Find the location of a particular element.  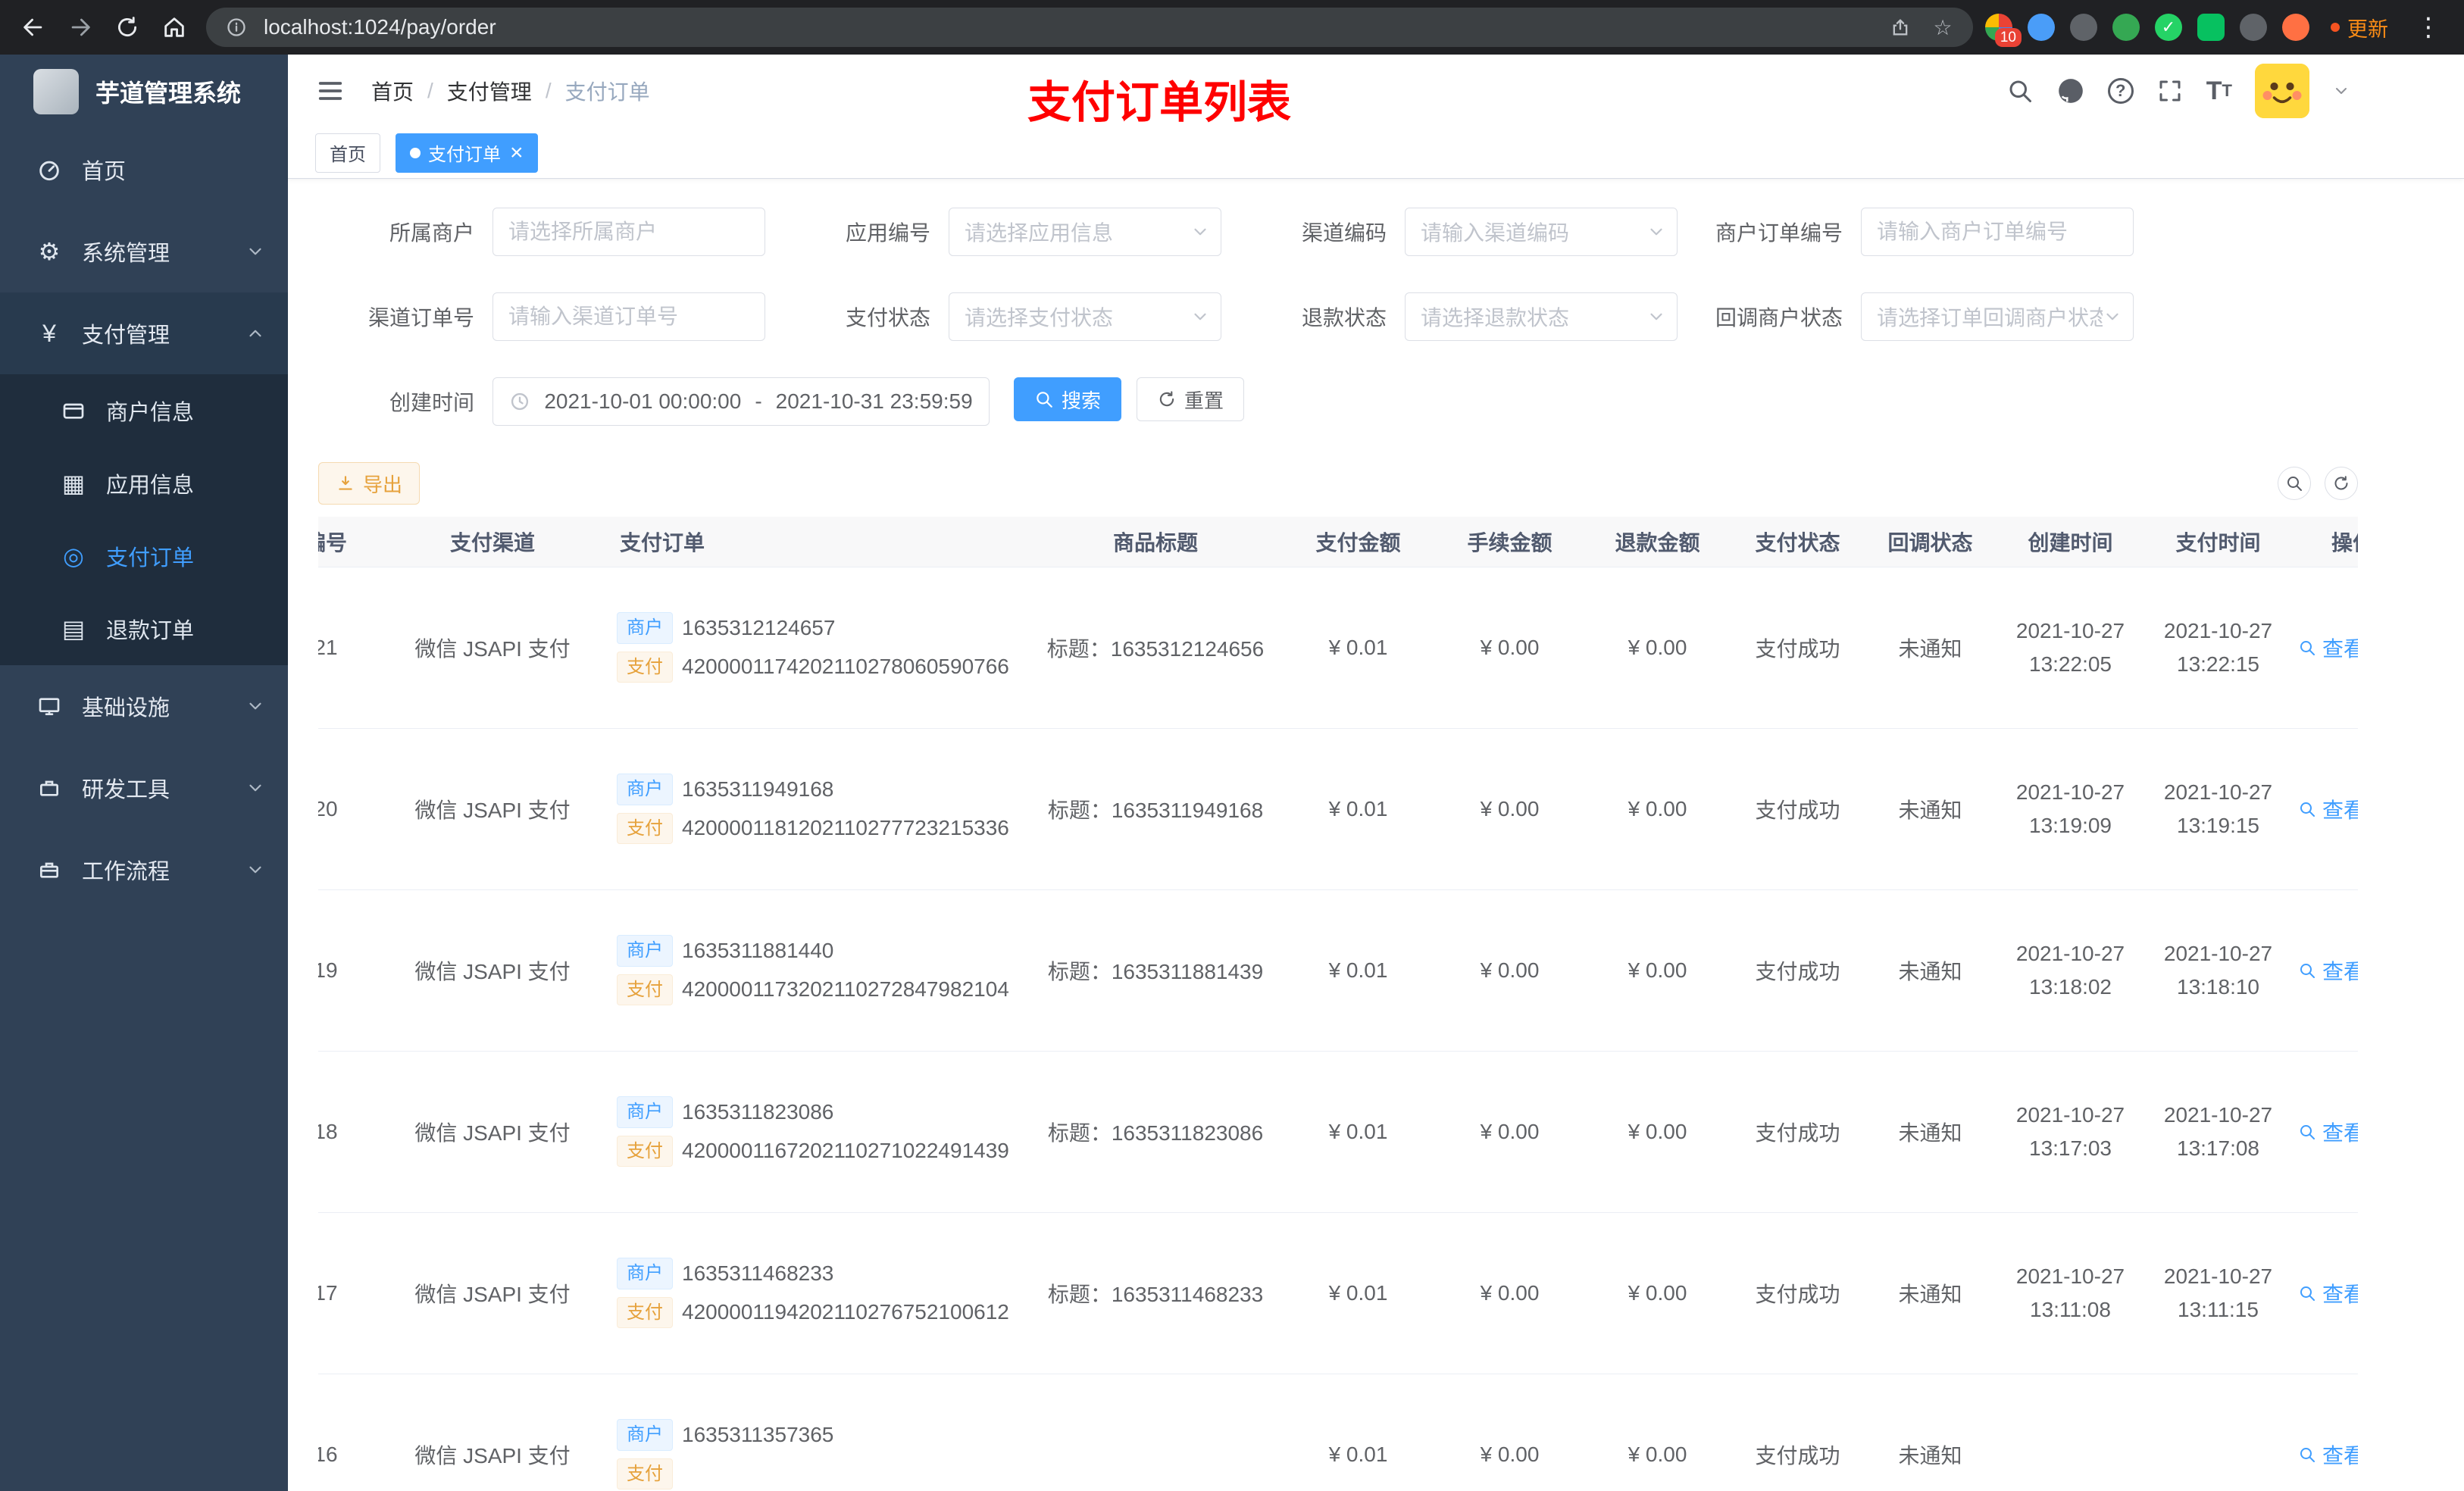

site-info-icon is located at coordinates (236, 27).